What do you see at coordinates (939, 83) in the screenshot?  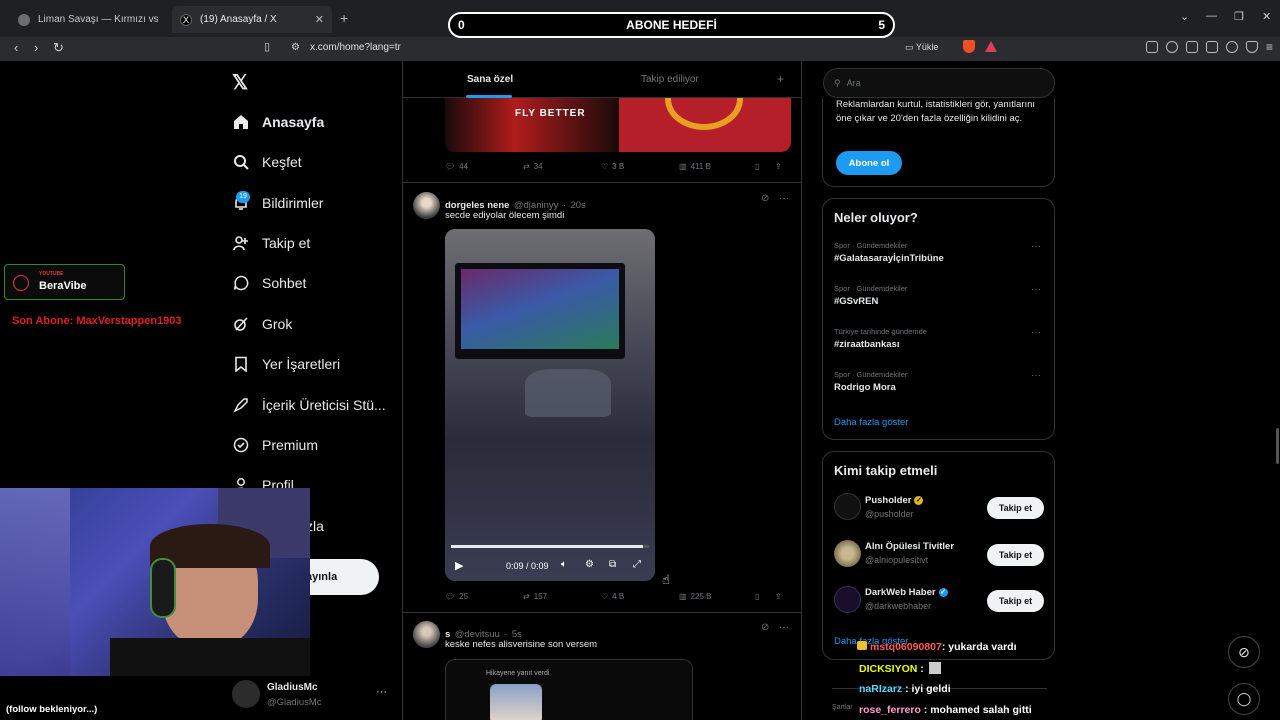 I see `search-input: ⚲ Ara` at bounding box center [939, 83].